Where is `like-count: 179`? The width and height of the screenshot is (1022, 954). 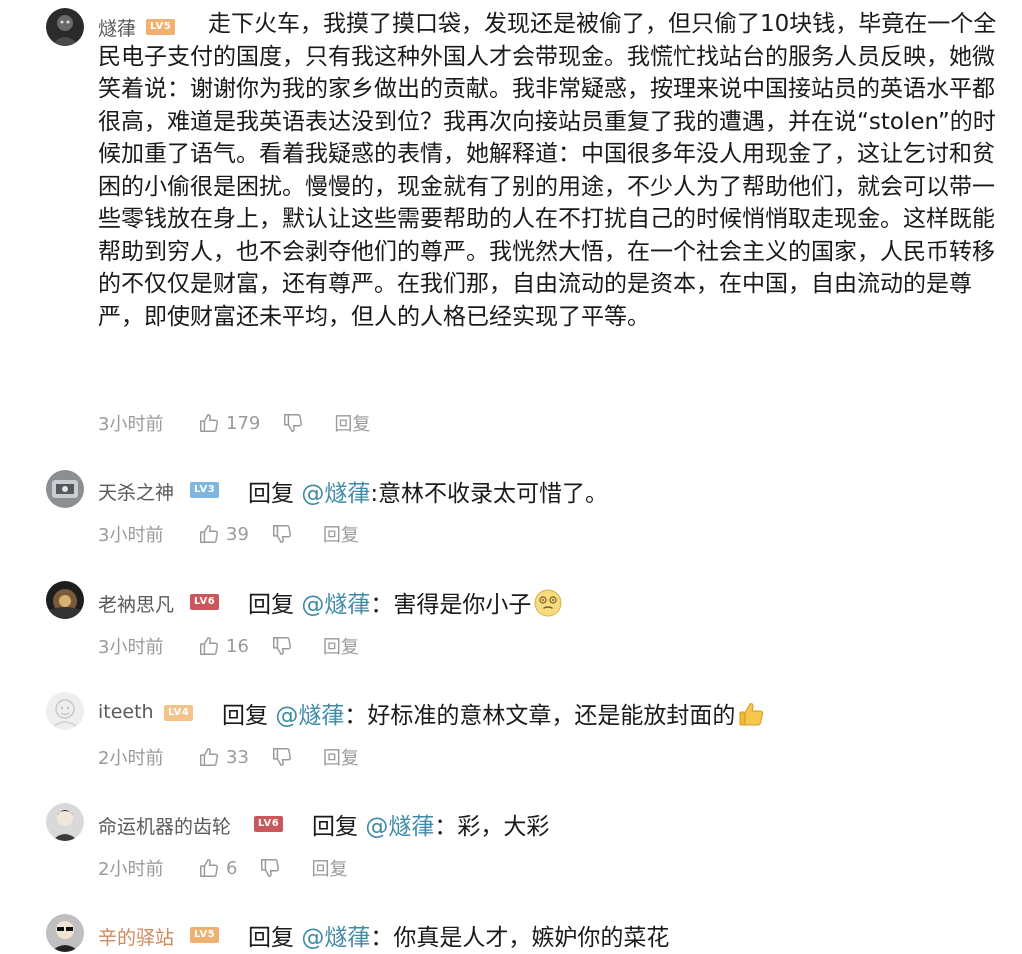
like-count: 179 is located at coordinates (243, 423).